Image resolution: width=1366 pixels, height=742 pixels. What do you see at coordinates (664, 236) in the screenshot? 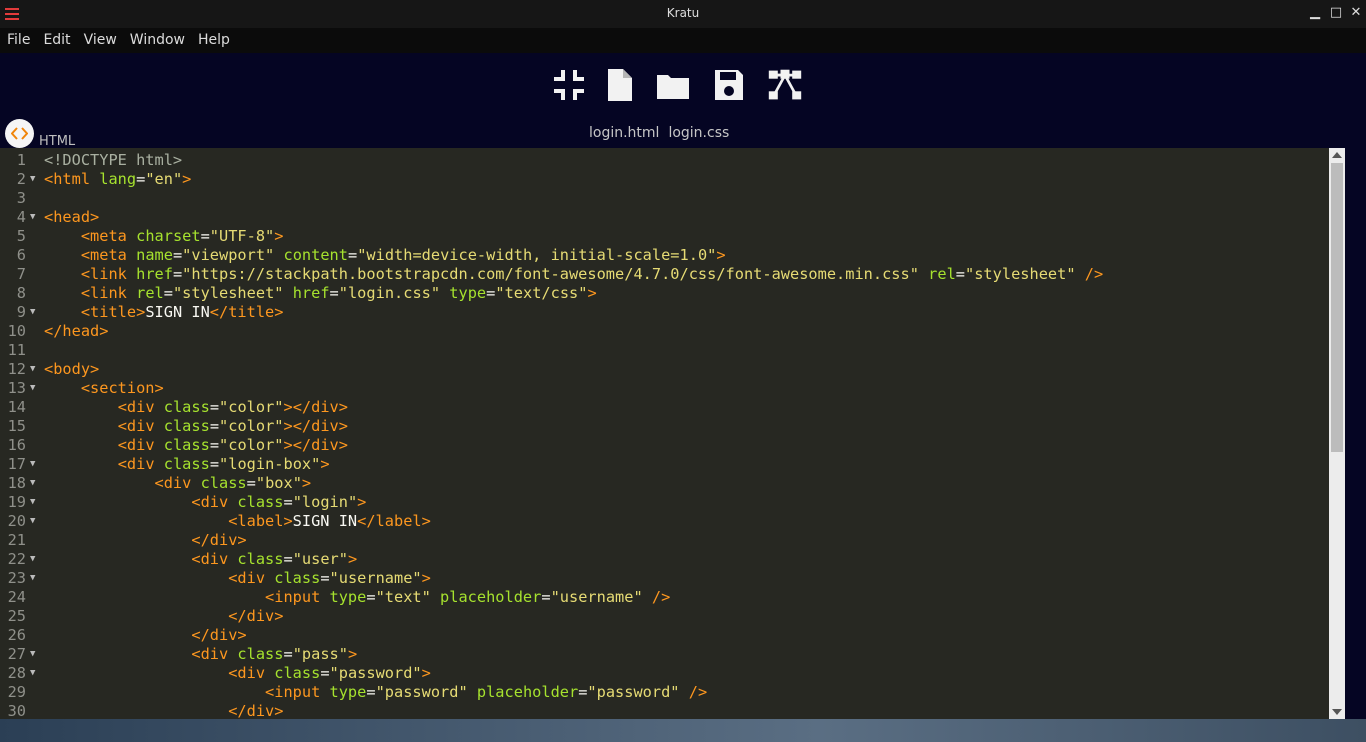
I see `code-line: 5 <meta charset="UTF-8">` at bounding box center [664, 236].